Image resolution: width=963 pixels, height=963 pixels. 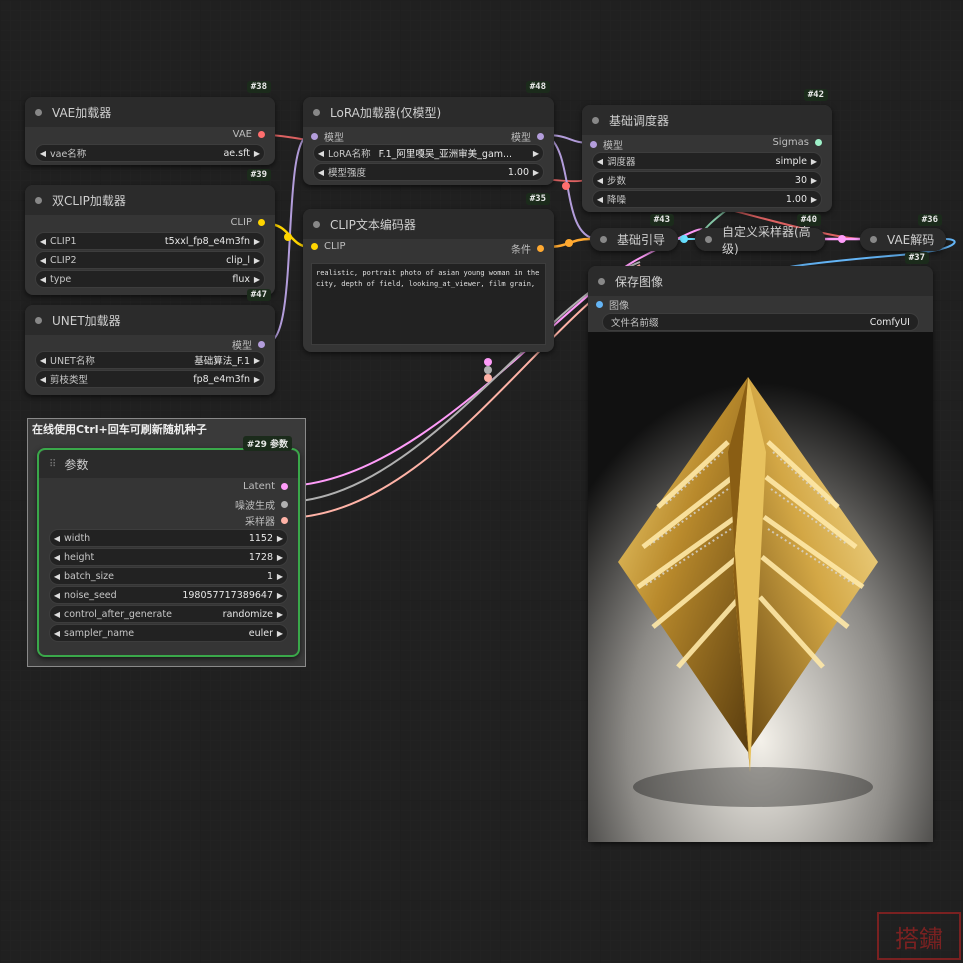 What do you see at coordinates (347, 173) in the screenshot?
I see `widget-label: 模型强度` at bounding box center [347, 173].